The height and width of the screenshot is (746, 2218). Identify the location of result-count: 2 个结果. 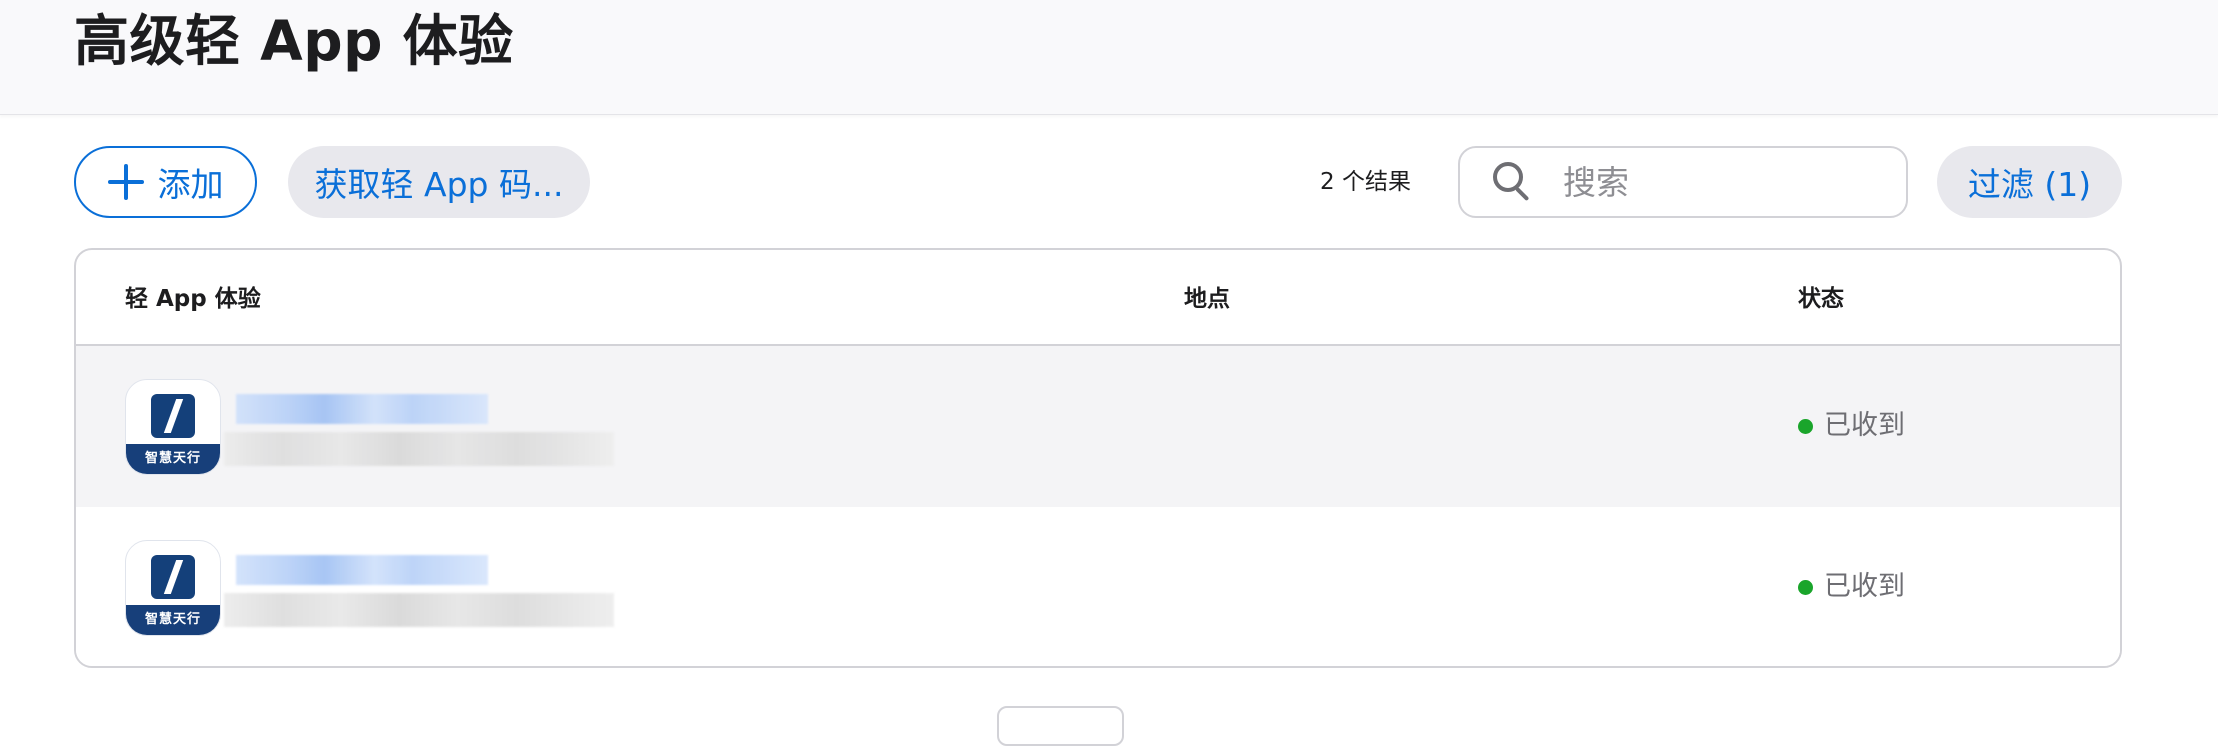
(1365, 182).